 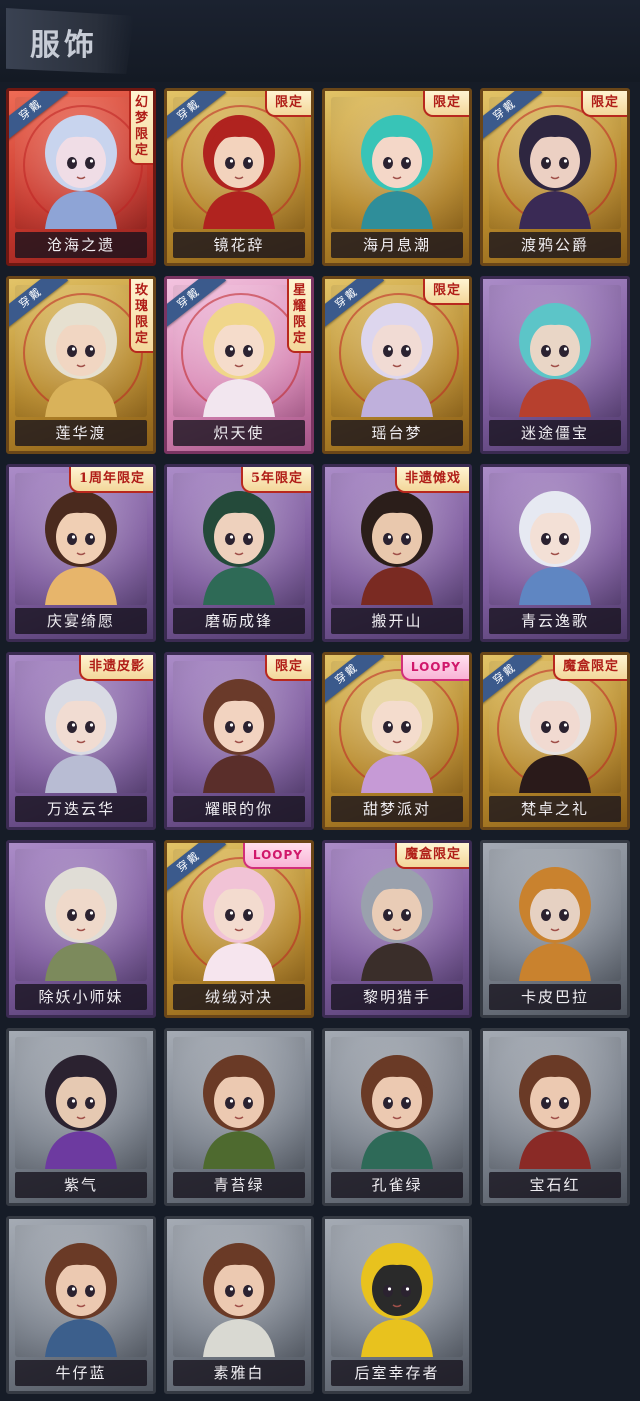 What do you see at coordinates (555, 741) in the screenshot?
I see `skin-card: 穿戴 魔盒限定 梵卓之礼` at bounding box center [555, 741].